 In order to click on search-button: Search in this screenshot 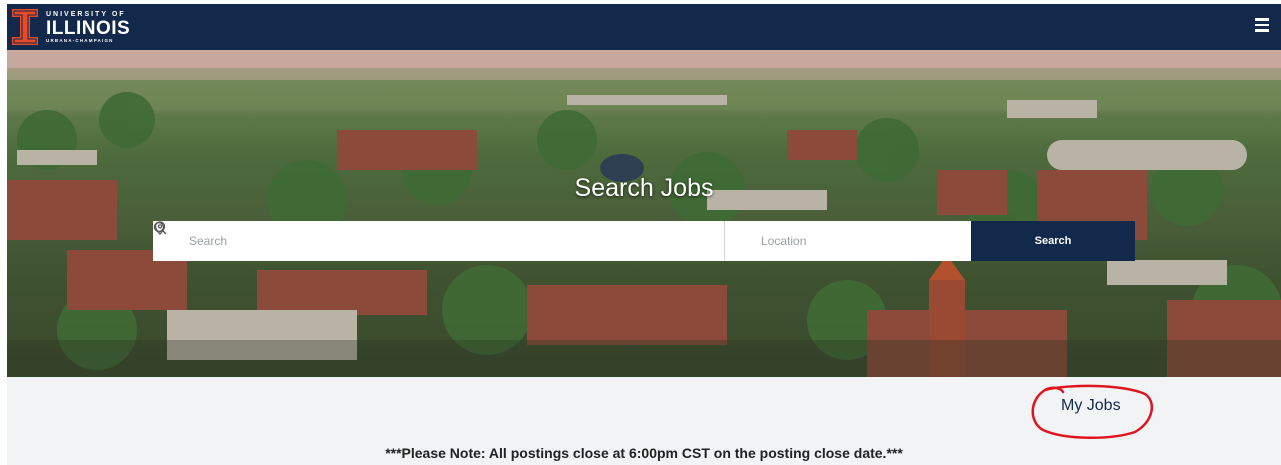, I will do `click(1053, 241)`.